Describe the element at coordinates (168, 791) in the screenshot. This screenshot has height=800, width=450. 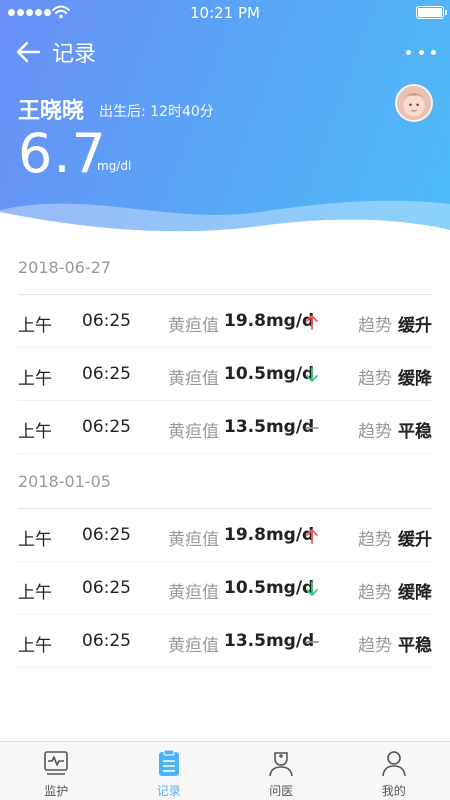
I see `tab-label: 记录` at that location.